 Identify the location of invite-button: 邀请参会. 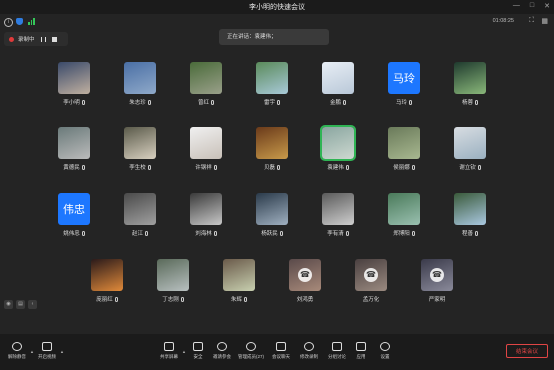
(222, 351).